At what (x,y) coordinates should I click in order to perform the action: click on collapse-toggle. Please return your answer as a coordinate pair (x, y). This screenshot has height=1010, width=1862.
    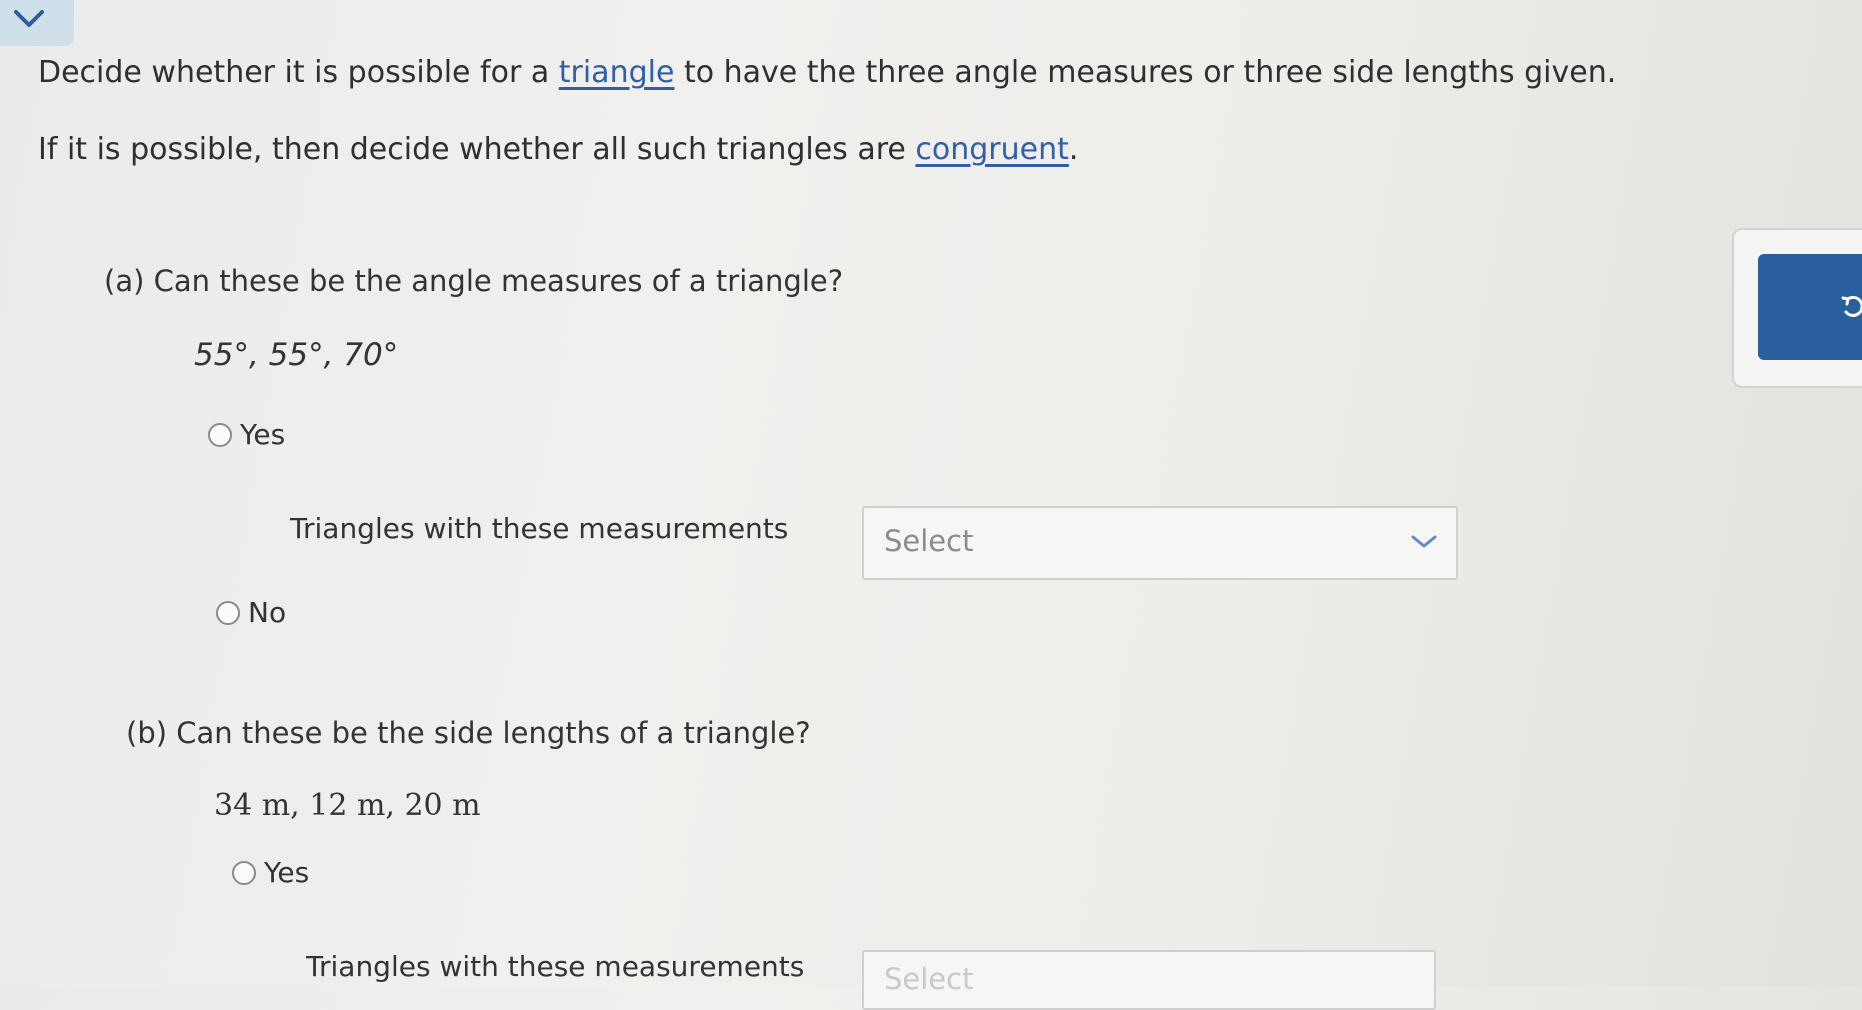
    Looking at the image, I should click on (37, 23).